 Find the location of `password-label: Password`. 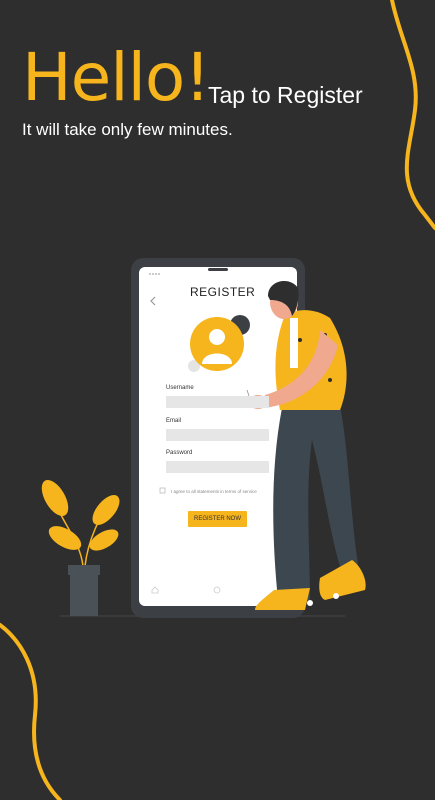

password-label: Password is located at coordinates (179, 453).